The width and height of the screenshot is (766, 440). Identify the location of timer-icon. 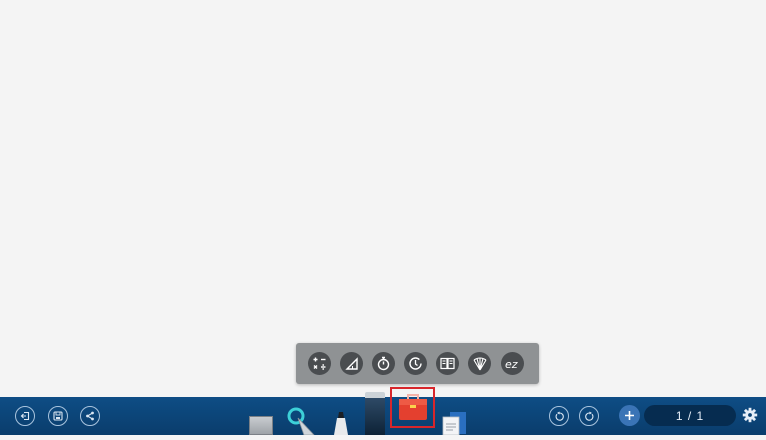
(415, 363).